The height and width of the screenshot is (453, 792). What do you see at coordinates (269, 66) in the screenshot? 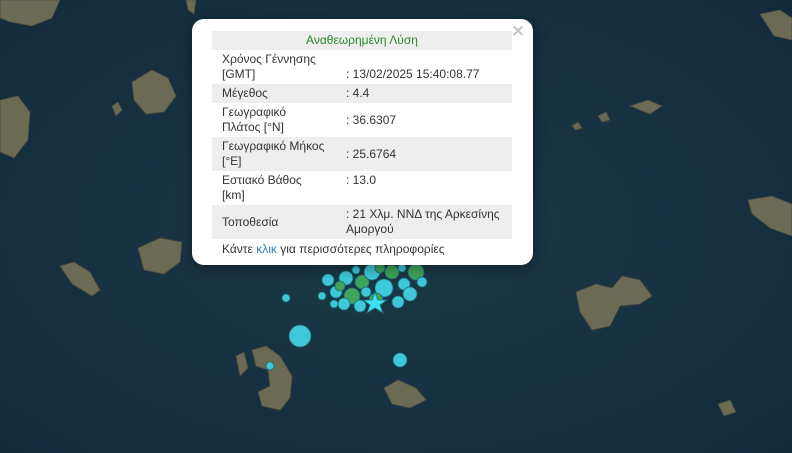
I see `origin-time-label: Χρόνος Γέννησης [GMT]` at bounding box center [269, 66].